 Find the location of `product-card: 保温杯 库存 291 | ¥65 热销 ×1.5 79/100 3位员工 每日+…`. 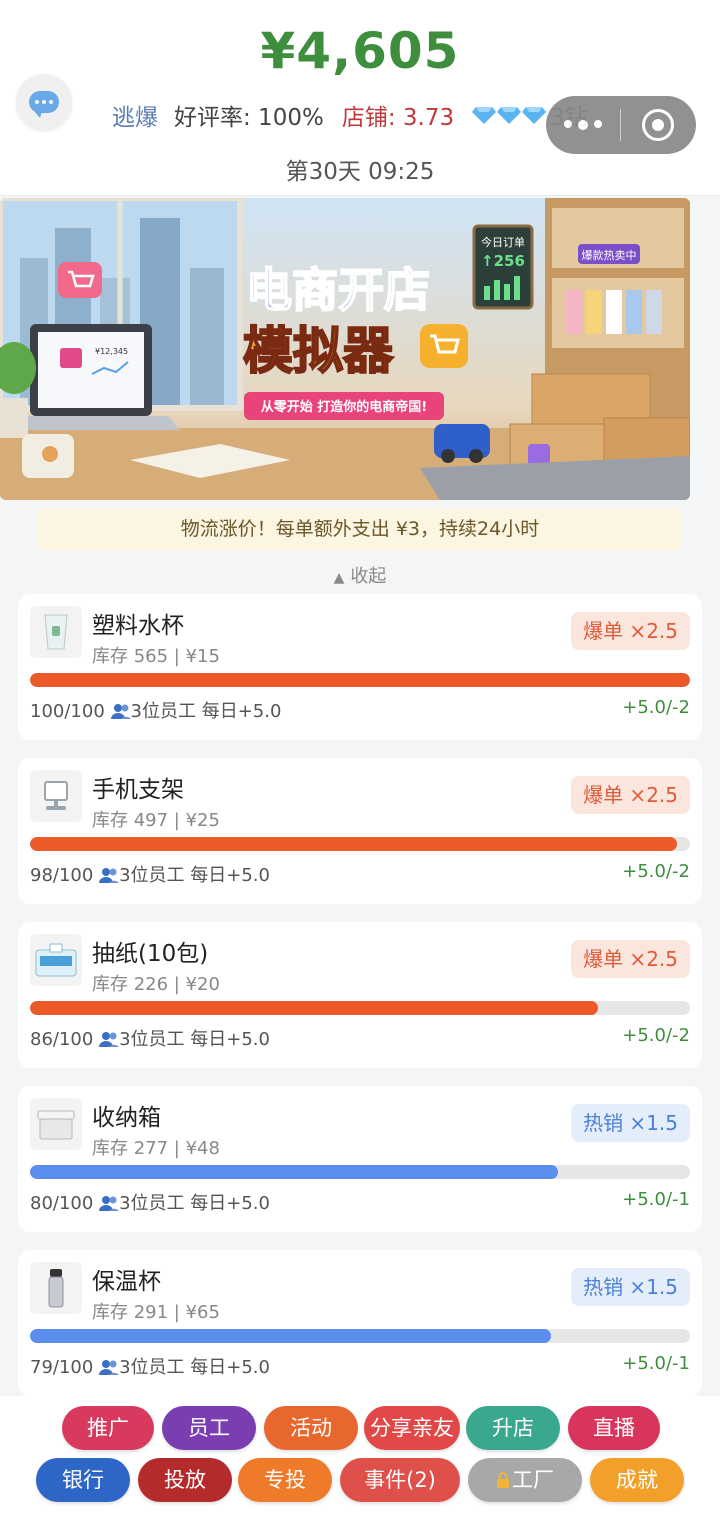

product-card: 保温杯 库存 291 | ¥65 热销 ×1.5 79/100 3位员工 每日+… is located at coordinates (360, 1323).